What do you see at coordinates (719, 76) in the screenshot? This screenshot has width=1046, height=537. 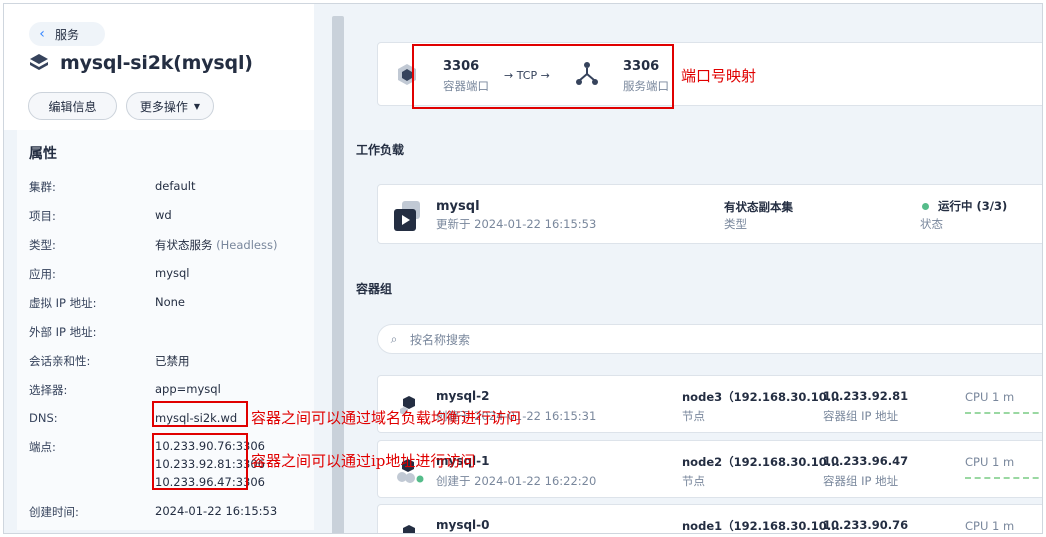 I see `port-mapping-annotation: 端口号映射` at bounding box center [719, 76].